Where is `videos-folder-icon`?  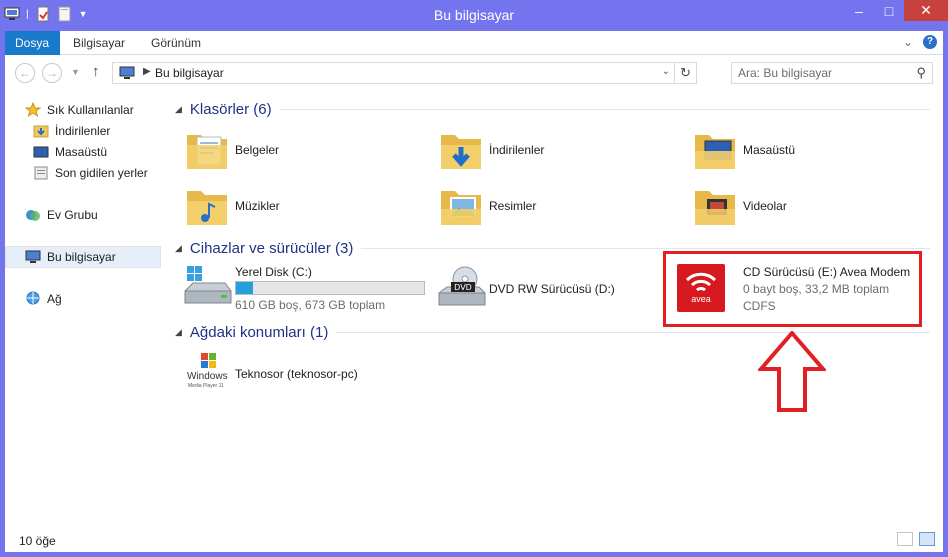
videos-folder-icon is located at coordinates (716, 206).